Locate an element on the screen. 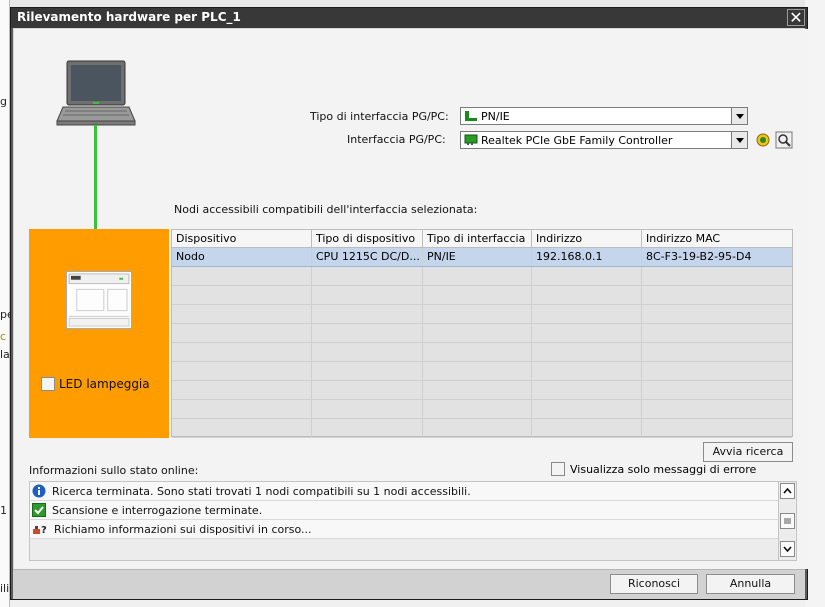 This screenshot has width=825, height=607. interface-label: Interfaccia PG/PC: is located at coordinates (396, 139).